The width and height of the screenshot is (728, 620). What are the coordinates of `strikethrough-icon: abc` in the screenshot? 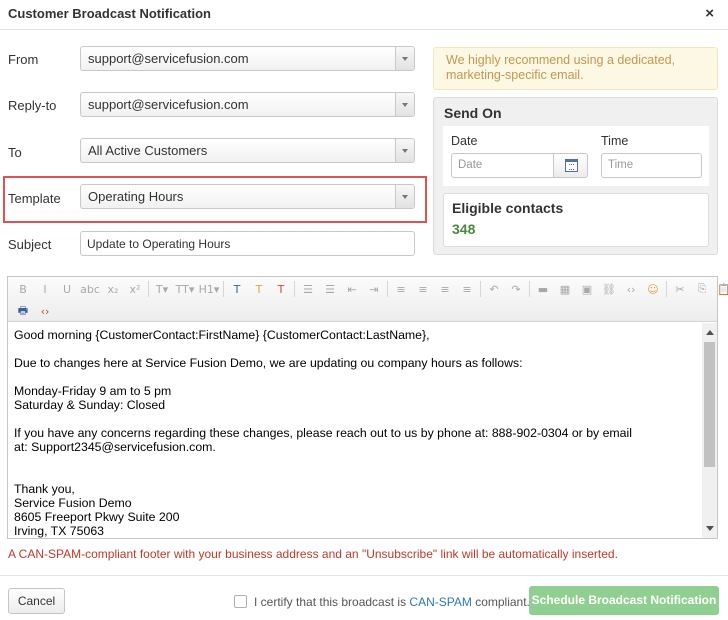 It's located at (90, 289).